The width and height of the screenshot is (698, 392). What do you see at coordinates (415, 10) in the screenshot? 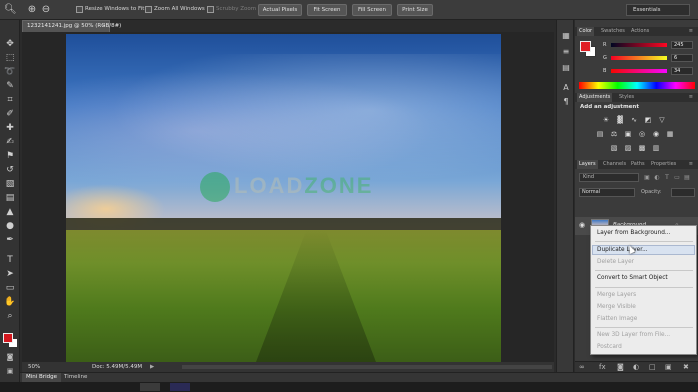
I see `print-size-button: Print Size` at bounding box center [415, 10].